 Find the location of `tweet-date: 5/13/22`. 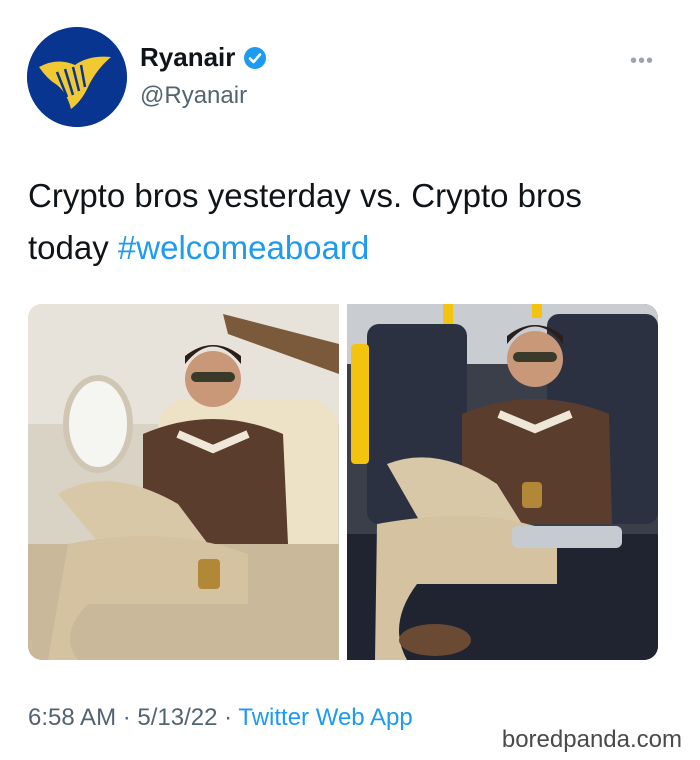

tweet-date: 5/13/22 is located at coordinates (177, 717).